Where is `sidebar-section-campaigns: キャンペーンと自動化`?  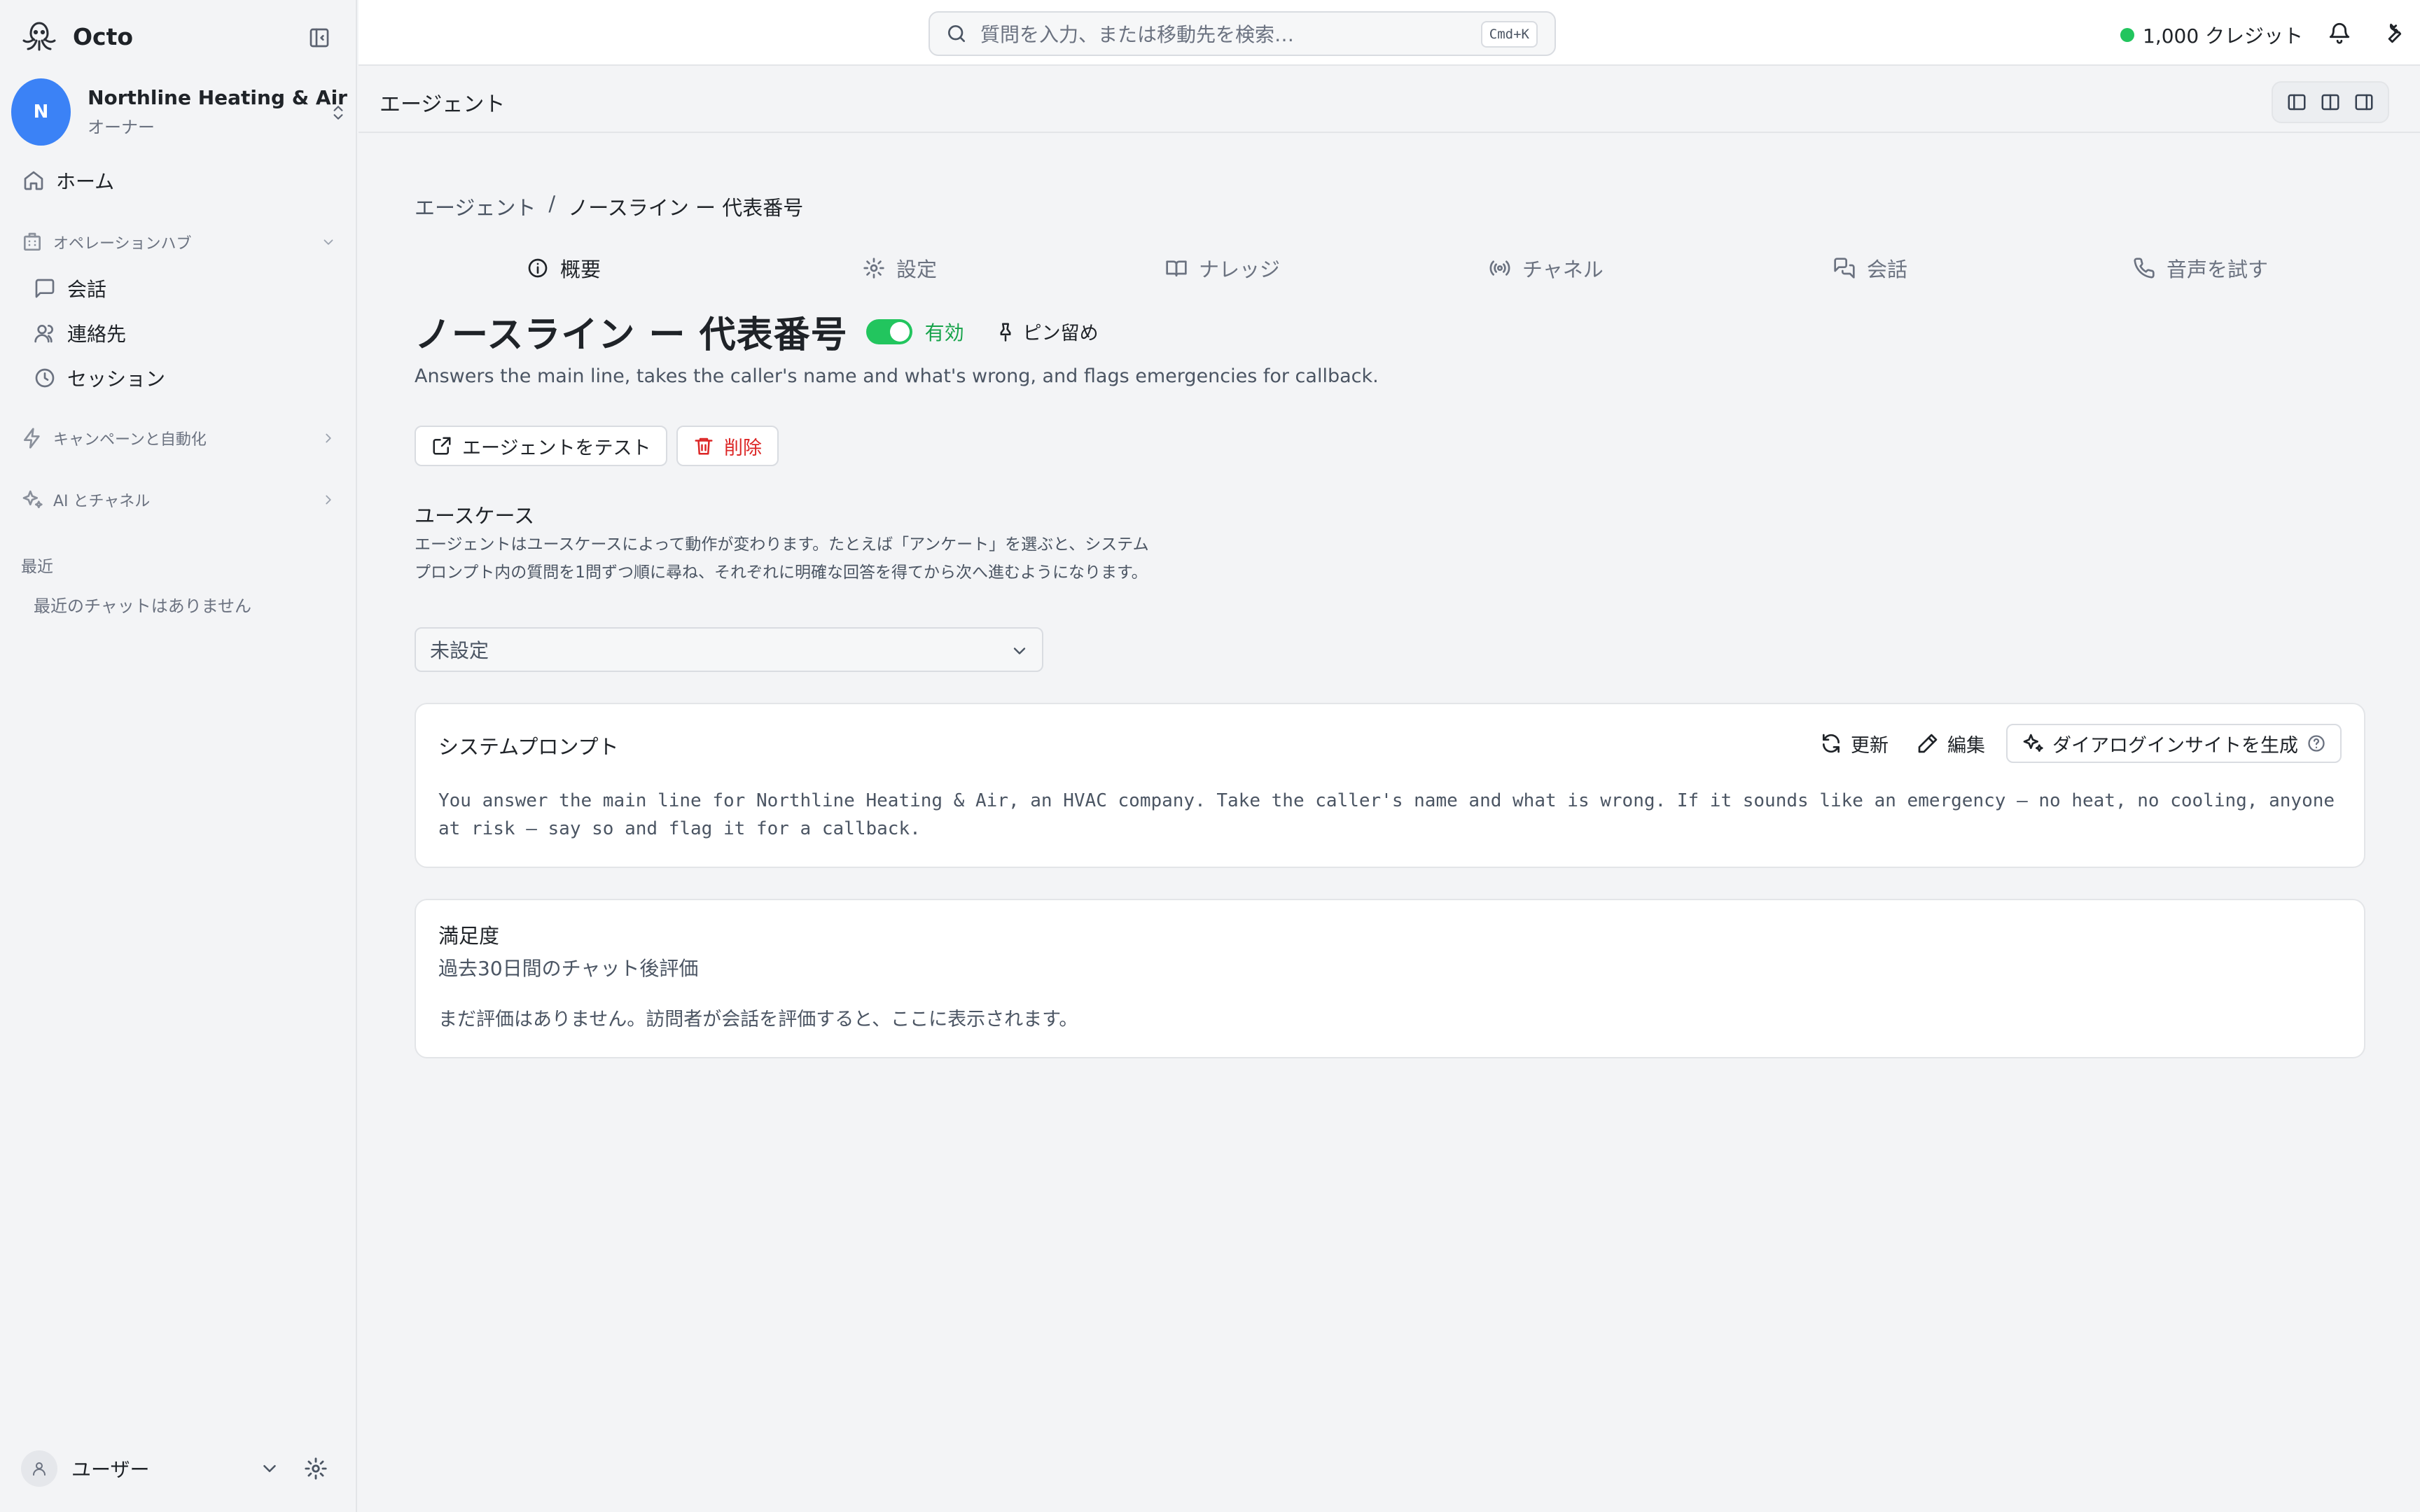 sidebar-section-campaigns: キャンペーンと自動化 is located at coordinates (178, 438).